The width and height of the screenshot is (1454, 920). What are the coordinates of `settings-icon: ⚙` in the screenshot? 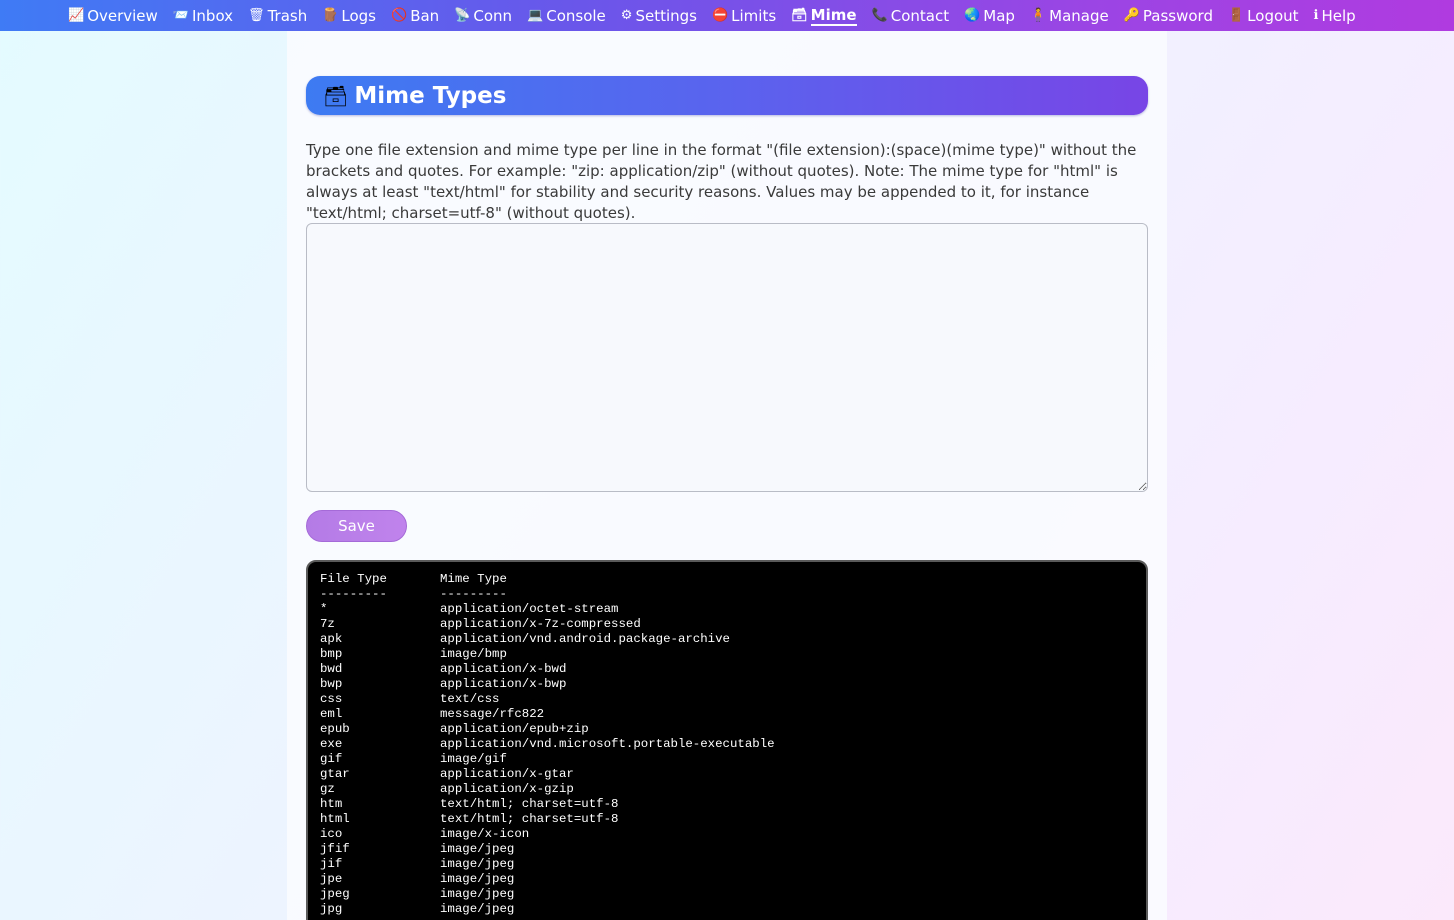 It's located at (626, 15).